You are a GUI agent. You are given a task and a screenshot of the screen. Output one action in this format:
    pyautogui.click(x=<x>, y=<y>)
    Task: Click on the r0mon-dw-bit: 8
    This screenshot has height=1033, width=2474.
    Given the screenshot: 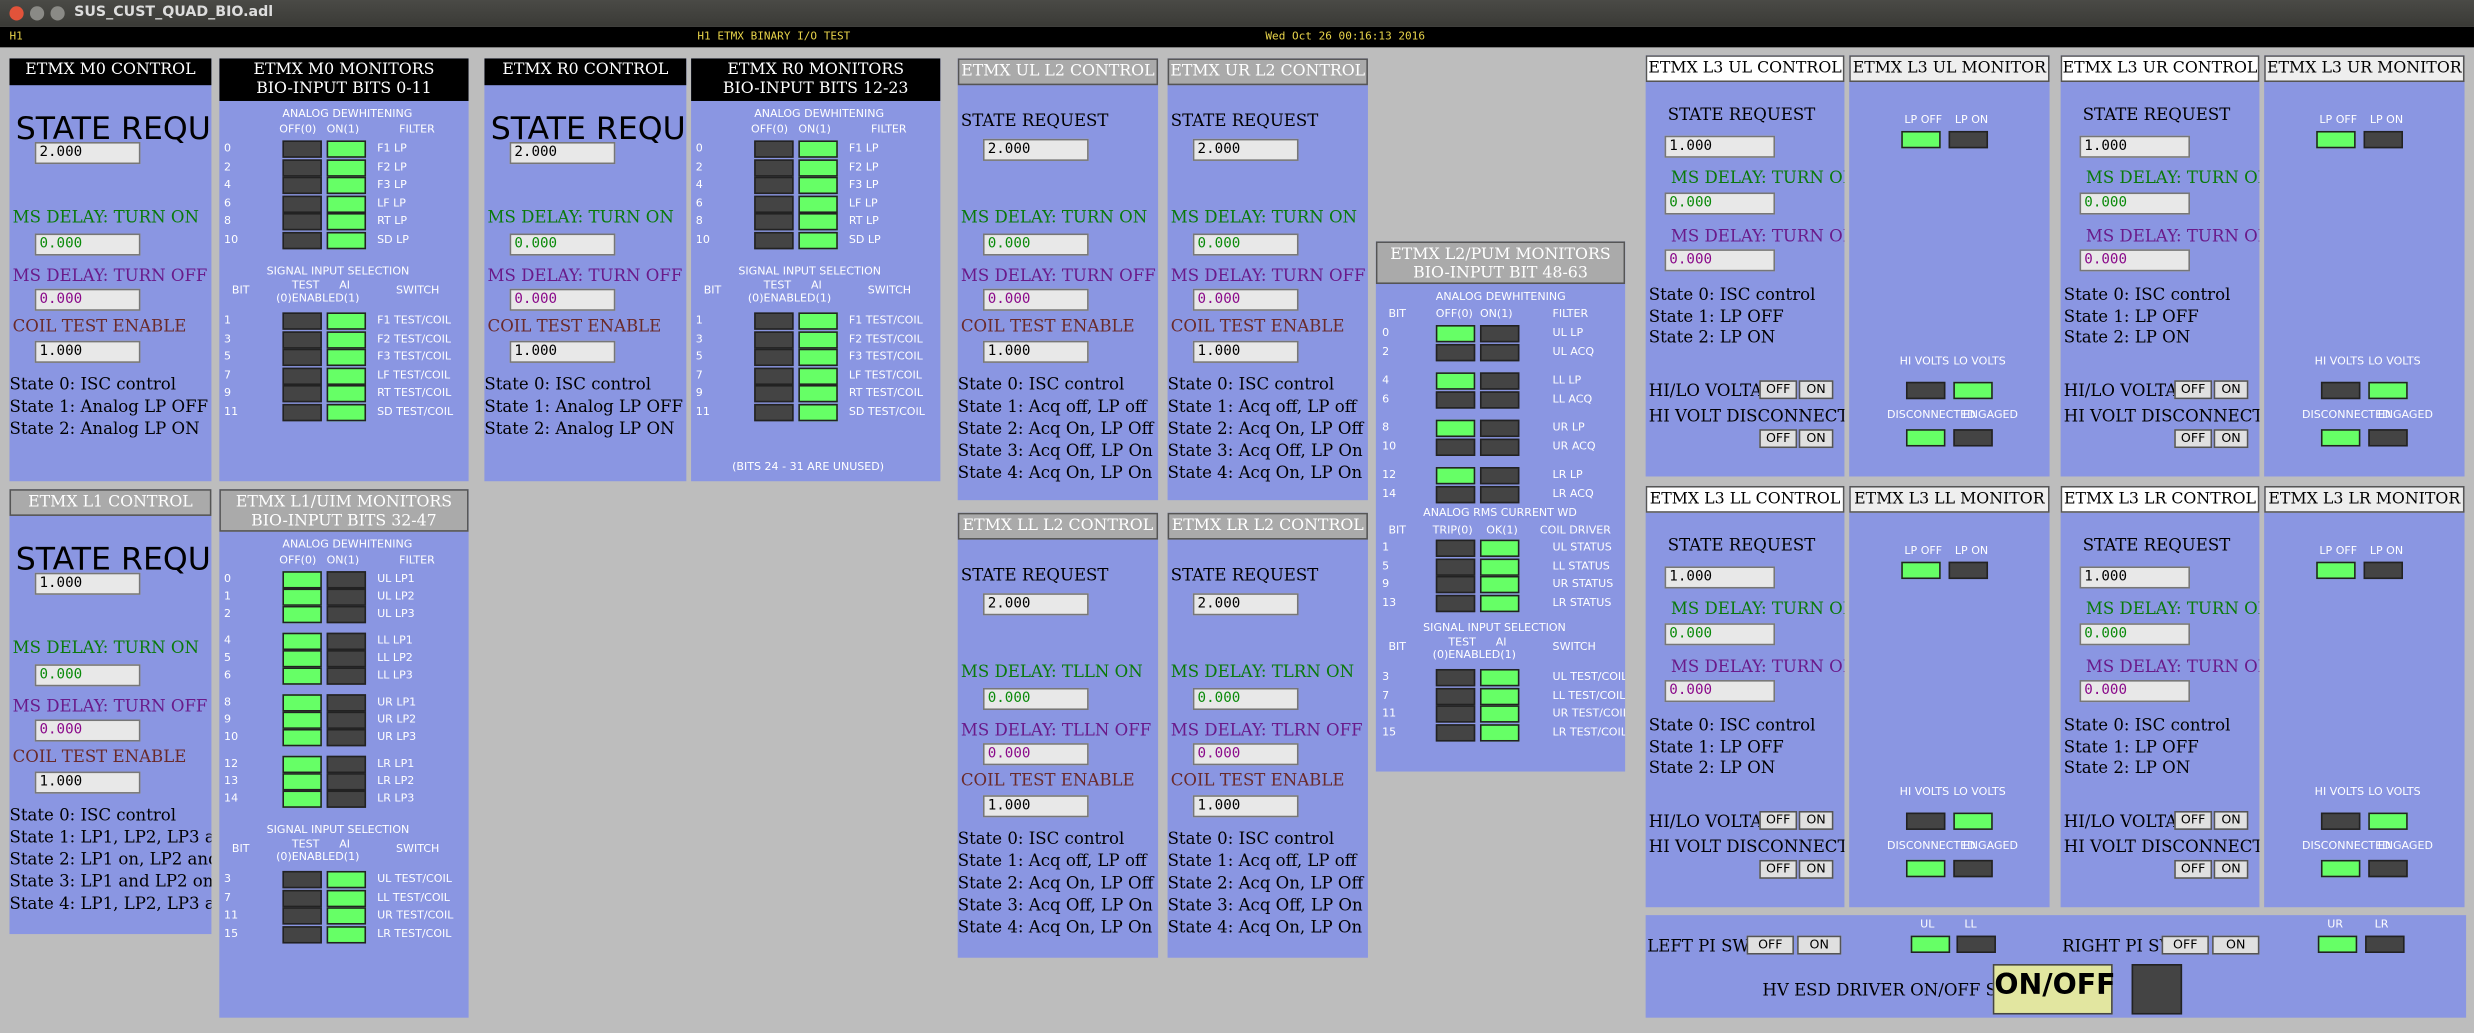 What is the action you would take?
    pyautogui.click(x=699, y=221)
    